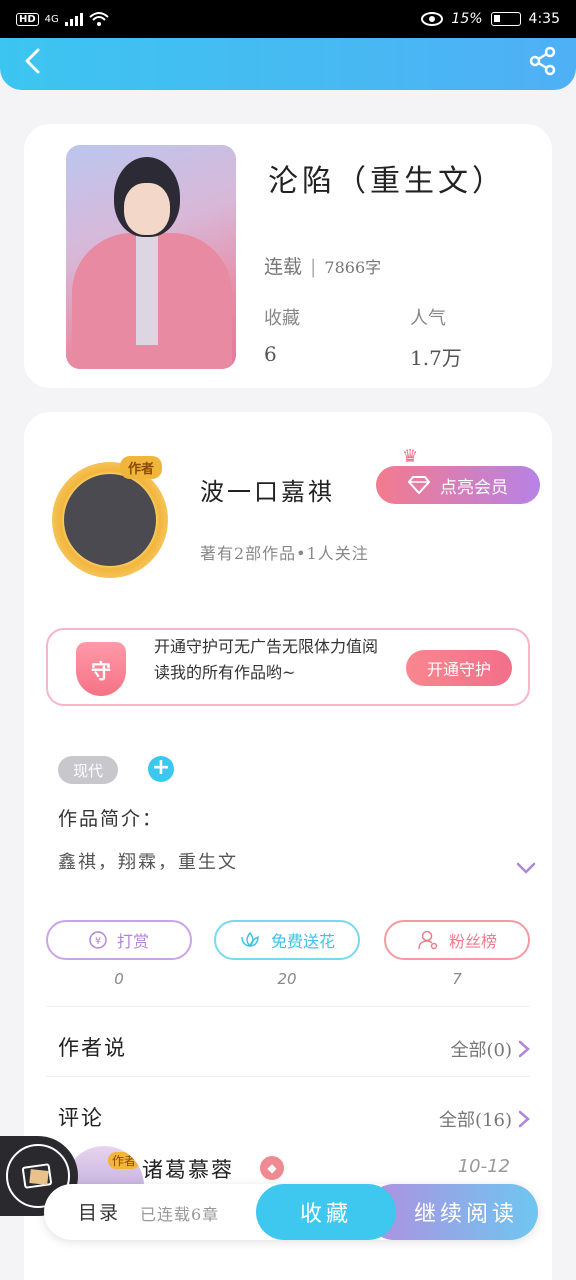 Image resolution: width=576 pixels, height=1280 pixels. What do you see at coordinates (353, 267) in the screenshot?
I see `word-count: 7866字` at bounding box center [353, 267].